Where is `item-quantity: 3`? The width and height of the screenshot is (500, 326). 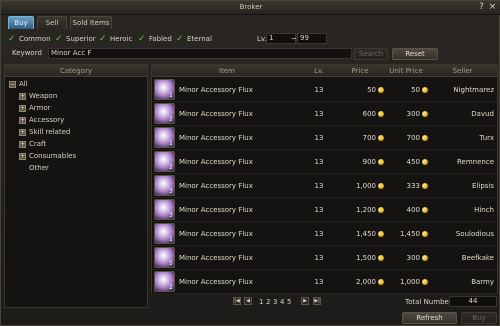
item-quantity: 3 is located at coordinates (171, 191).